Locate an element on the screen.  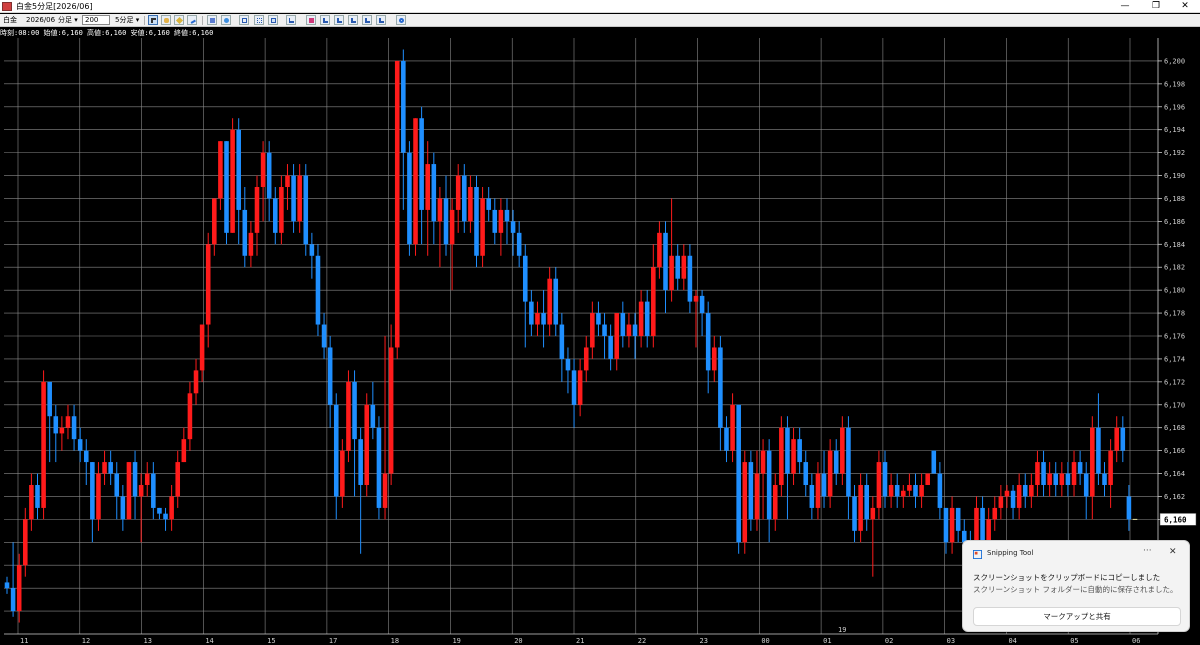
x-tick-label: 04 is located at coordinates (1012, 641).